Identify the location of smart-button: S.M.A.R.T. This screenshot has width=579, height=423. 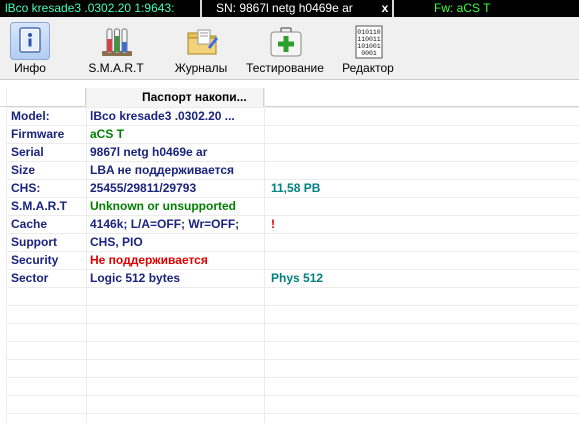
(116, 48).